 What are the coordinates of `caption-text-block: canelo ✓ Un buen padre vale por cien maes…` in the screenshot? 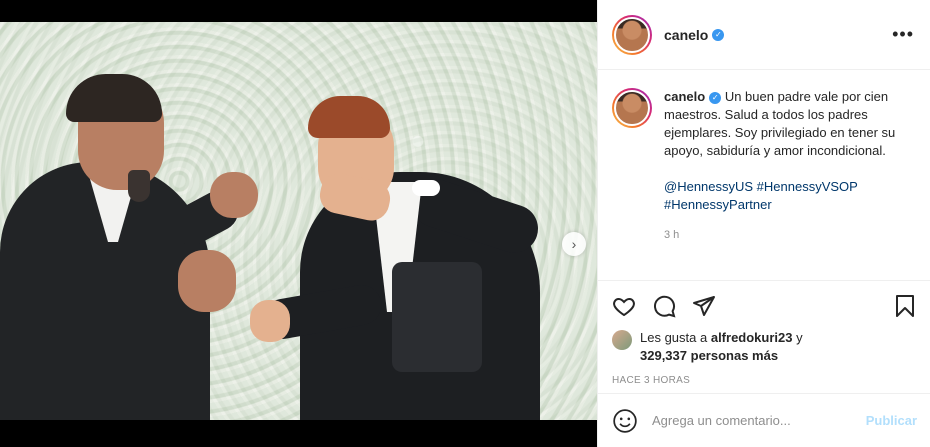 It's located at (786, 124).